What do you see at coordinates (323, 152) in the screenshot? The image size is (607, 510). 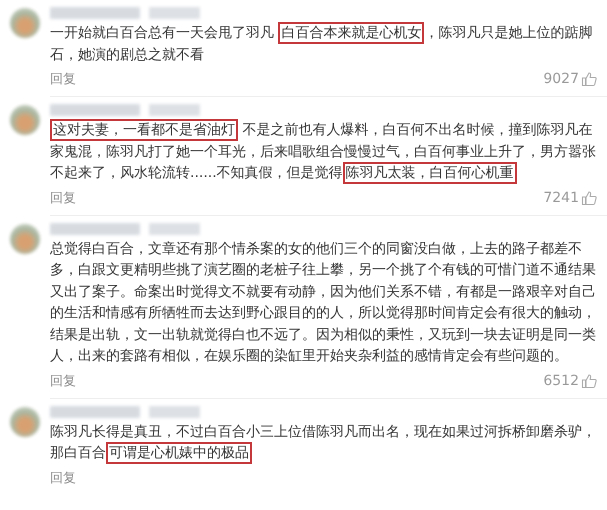 I see `comment-text: 这对夫妻，一看都不是省油灯 不是之前也有人爆料，白百何不出名时候，撞到陈羽凡在家鬼混，陈羽凡打了她一个耳光，后来唱歌组合慢慢过气，白百何事业上升了，男方嚣张不起来了，风水轮流转......不知真假，但是觉得 陈羽凡太装，白百何心机重` at bounding box center [323, 152].